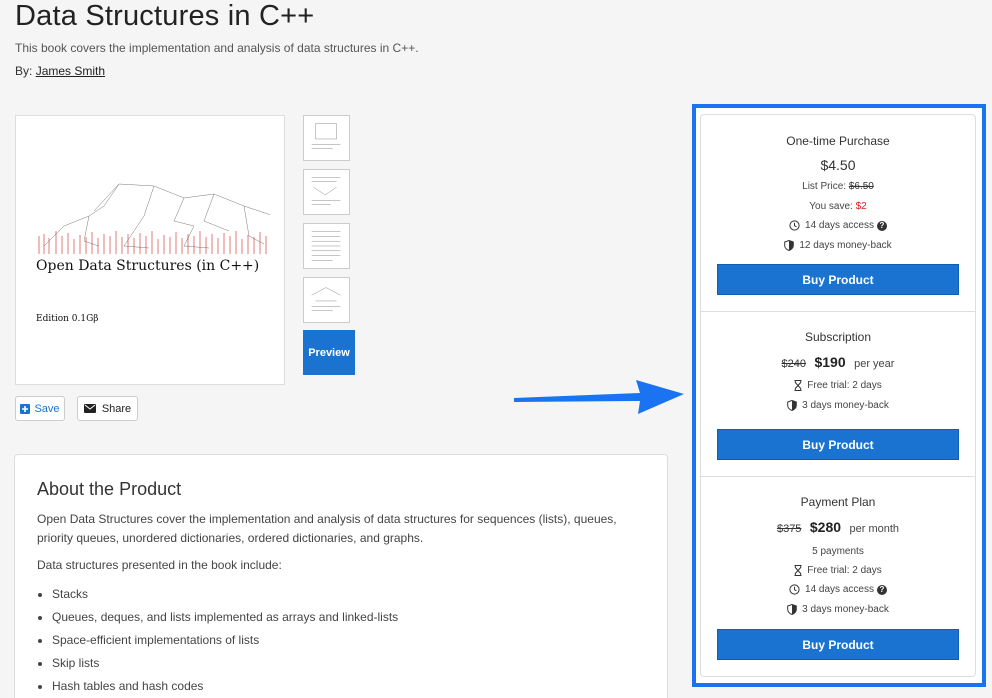 The height and width of the screenshot is (698, 992). What do you see at coordinates (838, 337) in the screenshot?
I see `subscription-plan-name: Subscription` at bounding box center [838, 337].